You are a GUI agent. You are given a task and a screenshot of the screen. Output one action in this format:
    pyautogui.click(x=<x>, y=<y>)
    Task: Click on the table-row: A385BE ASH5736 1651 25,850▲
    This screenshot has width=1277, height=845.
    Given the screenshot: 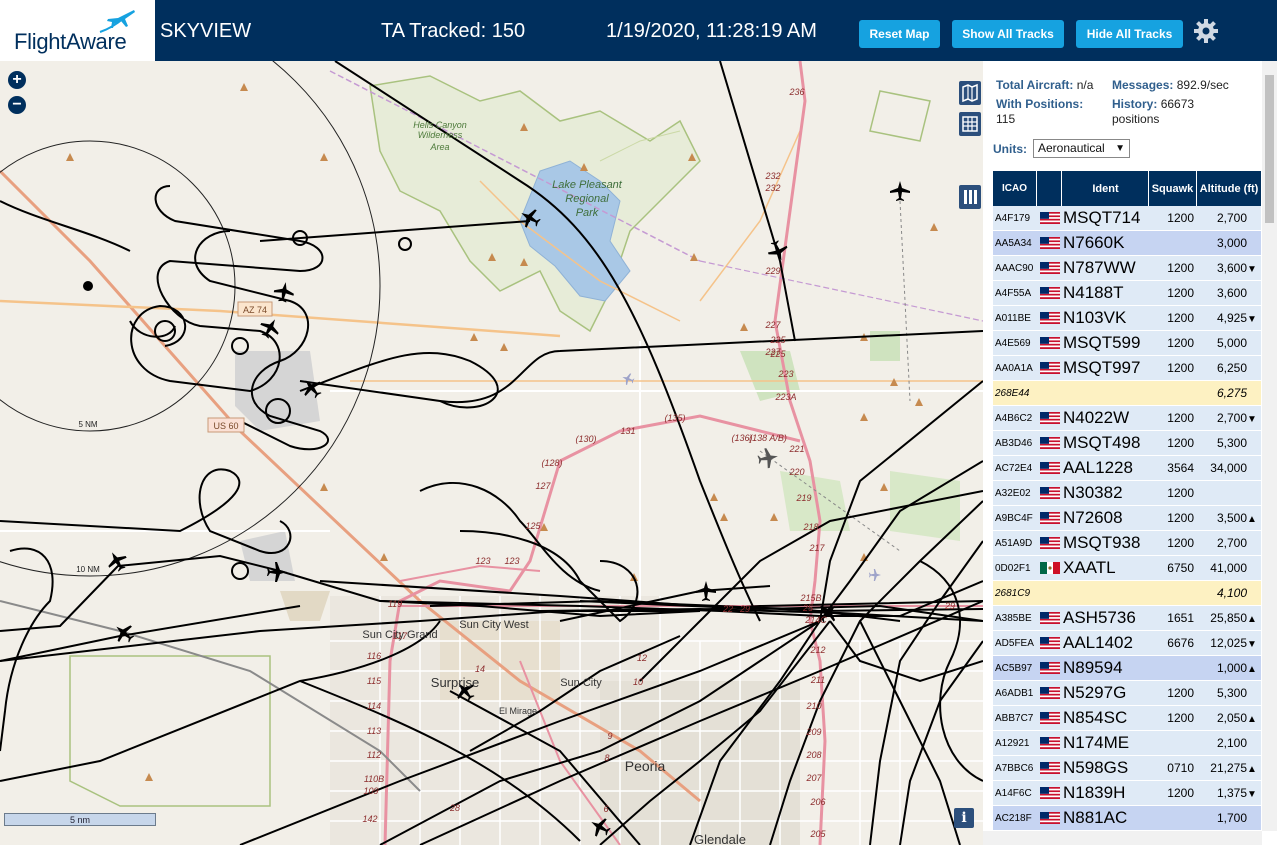 What is the action you would take?
    pyautogui.click(x=1127, y=618)
    